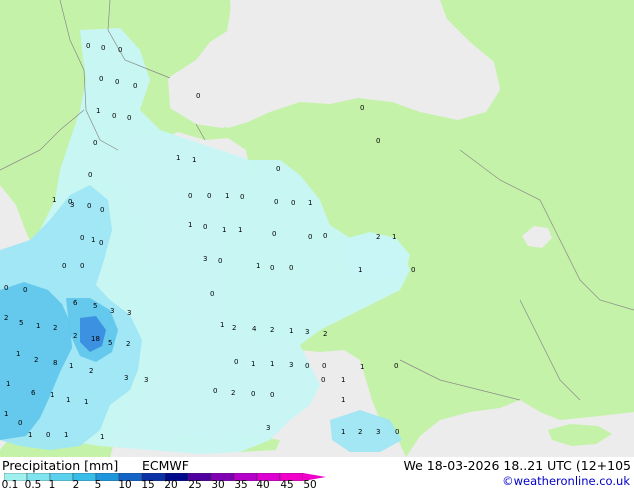  What do you see at coordinates (10, 485) in the screenshot?
I see `scale-tick-label: 0.1` at bounding box center [10, 485].